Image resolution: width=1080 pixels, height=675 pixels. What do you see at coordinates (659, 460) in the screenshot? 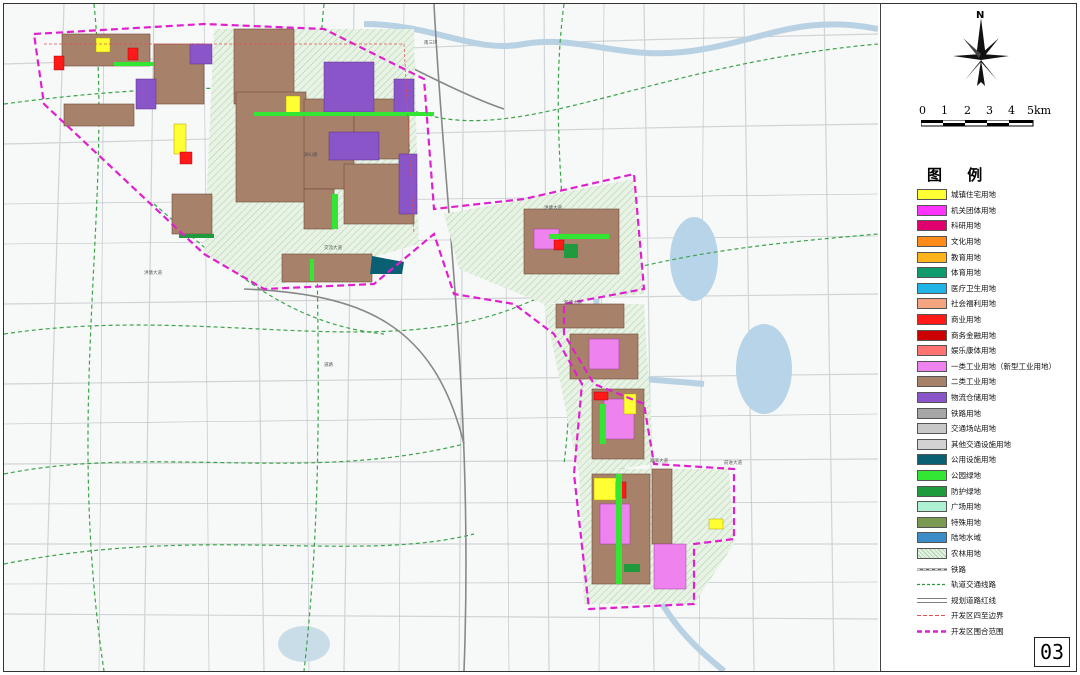
I see `map-label: 湖滨大道` at bounding box center [659, 460].